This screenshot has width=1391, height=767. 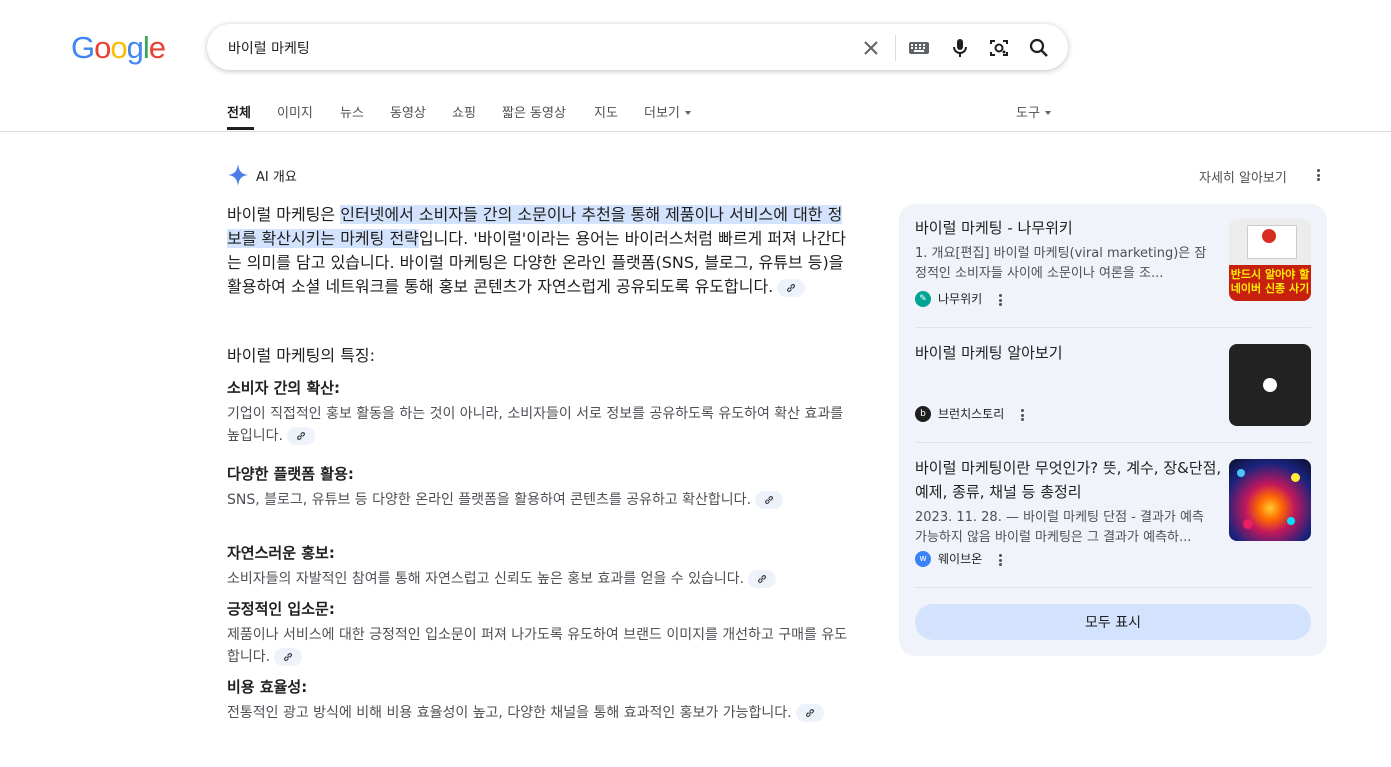 What do you see at coordinates (695, 131) in the screenshot?
I see `header-divider` at bounding box center [695, 131].